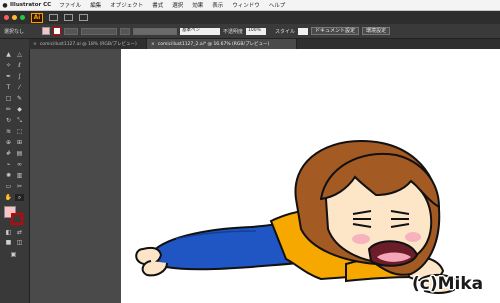 The height and width of the screenshot is (303, 500). I want to click on magic-wand-icon: ✧, so click(8, 65).